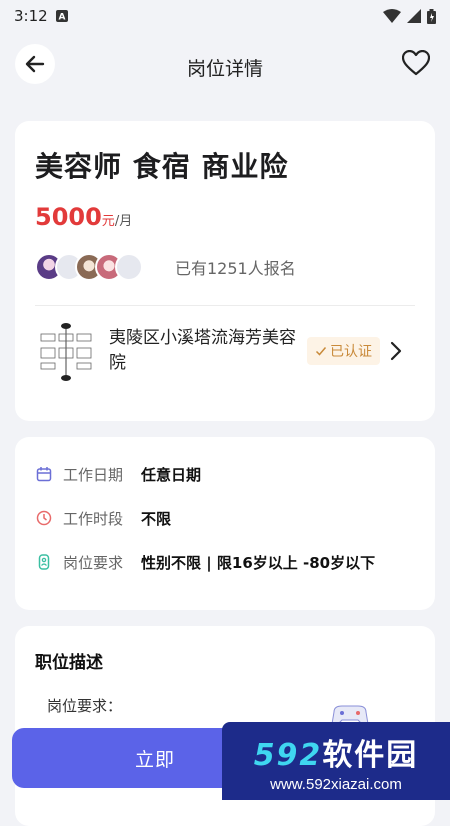 This screenshot has width=450, height=826. Describe the element at coordinates (431, 16) in the screenshot. I see `battery-icon` at that location.